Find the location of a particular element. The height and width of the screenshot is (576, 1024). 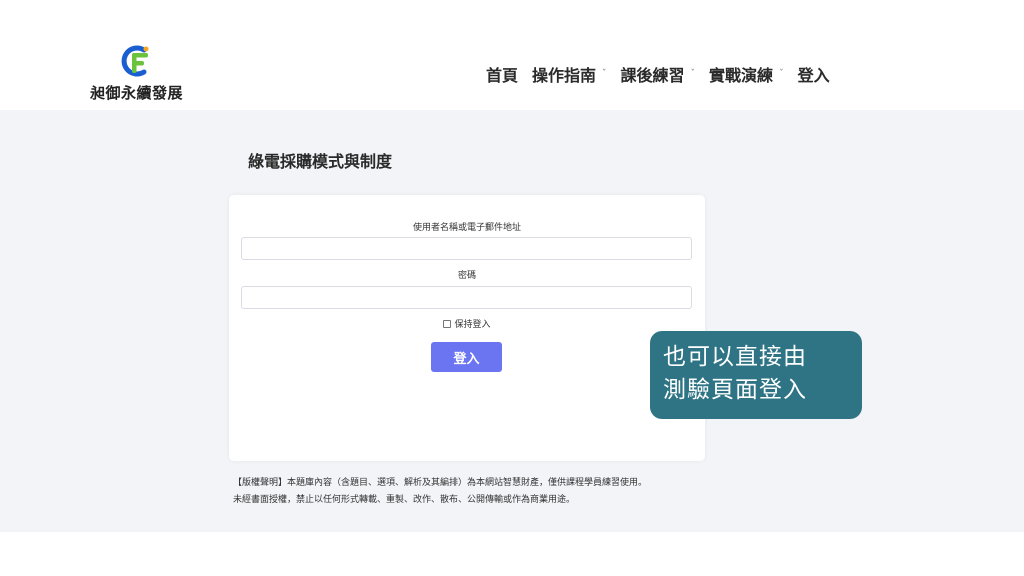

nav-item-label: 首頁 is located at coordinates (502, 75).